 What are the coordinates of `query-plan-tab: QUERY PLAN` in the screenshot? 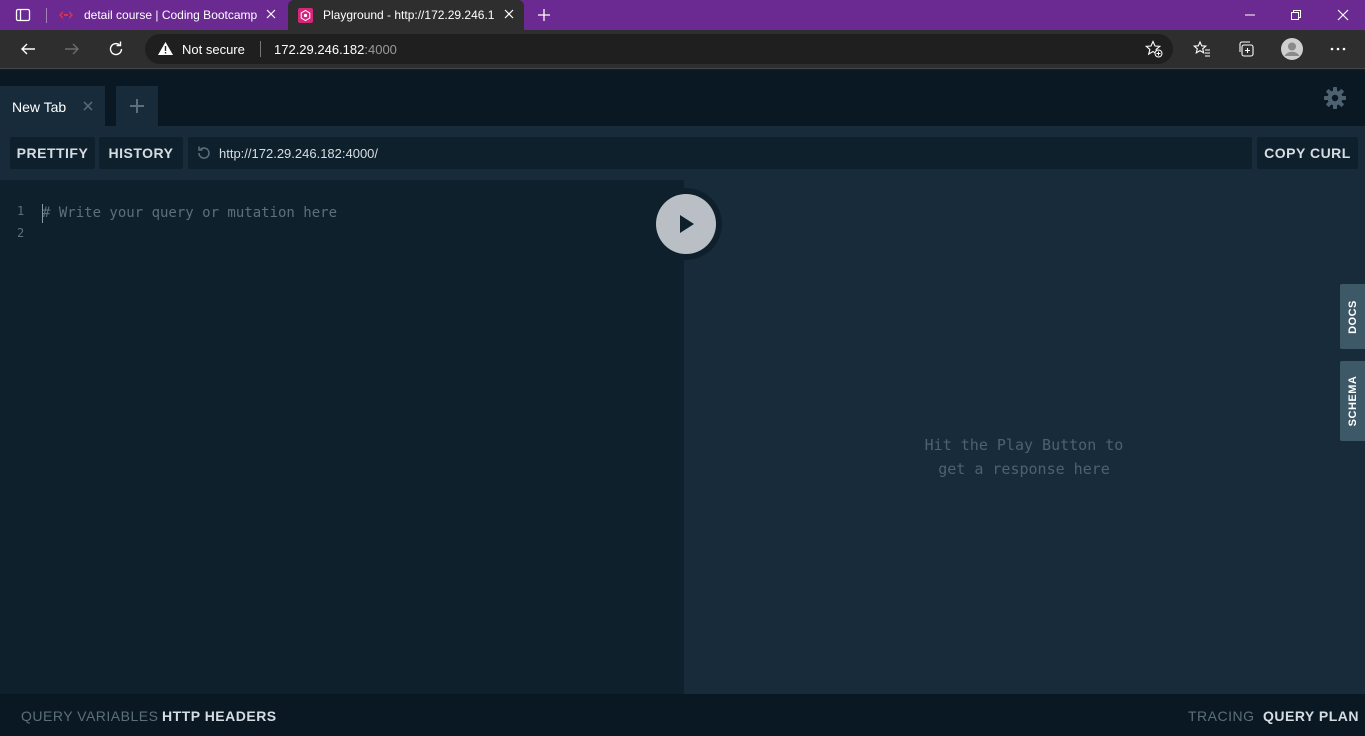 It's located at (1311, 716).